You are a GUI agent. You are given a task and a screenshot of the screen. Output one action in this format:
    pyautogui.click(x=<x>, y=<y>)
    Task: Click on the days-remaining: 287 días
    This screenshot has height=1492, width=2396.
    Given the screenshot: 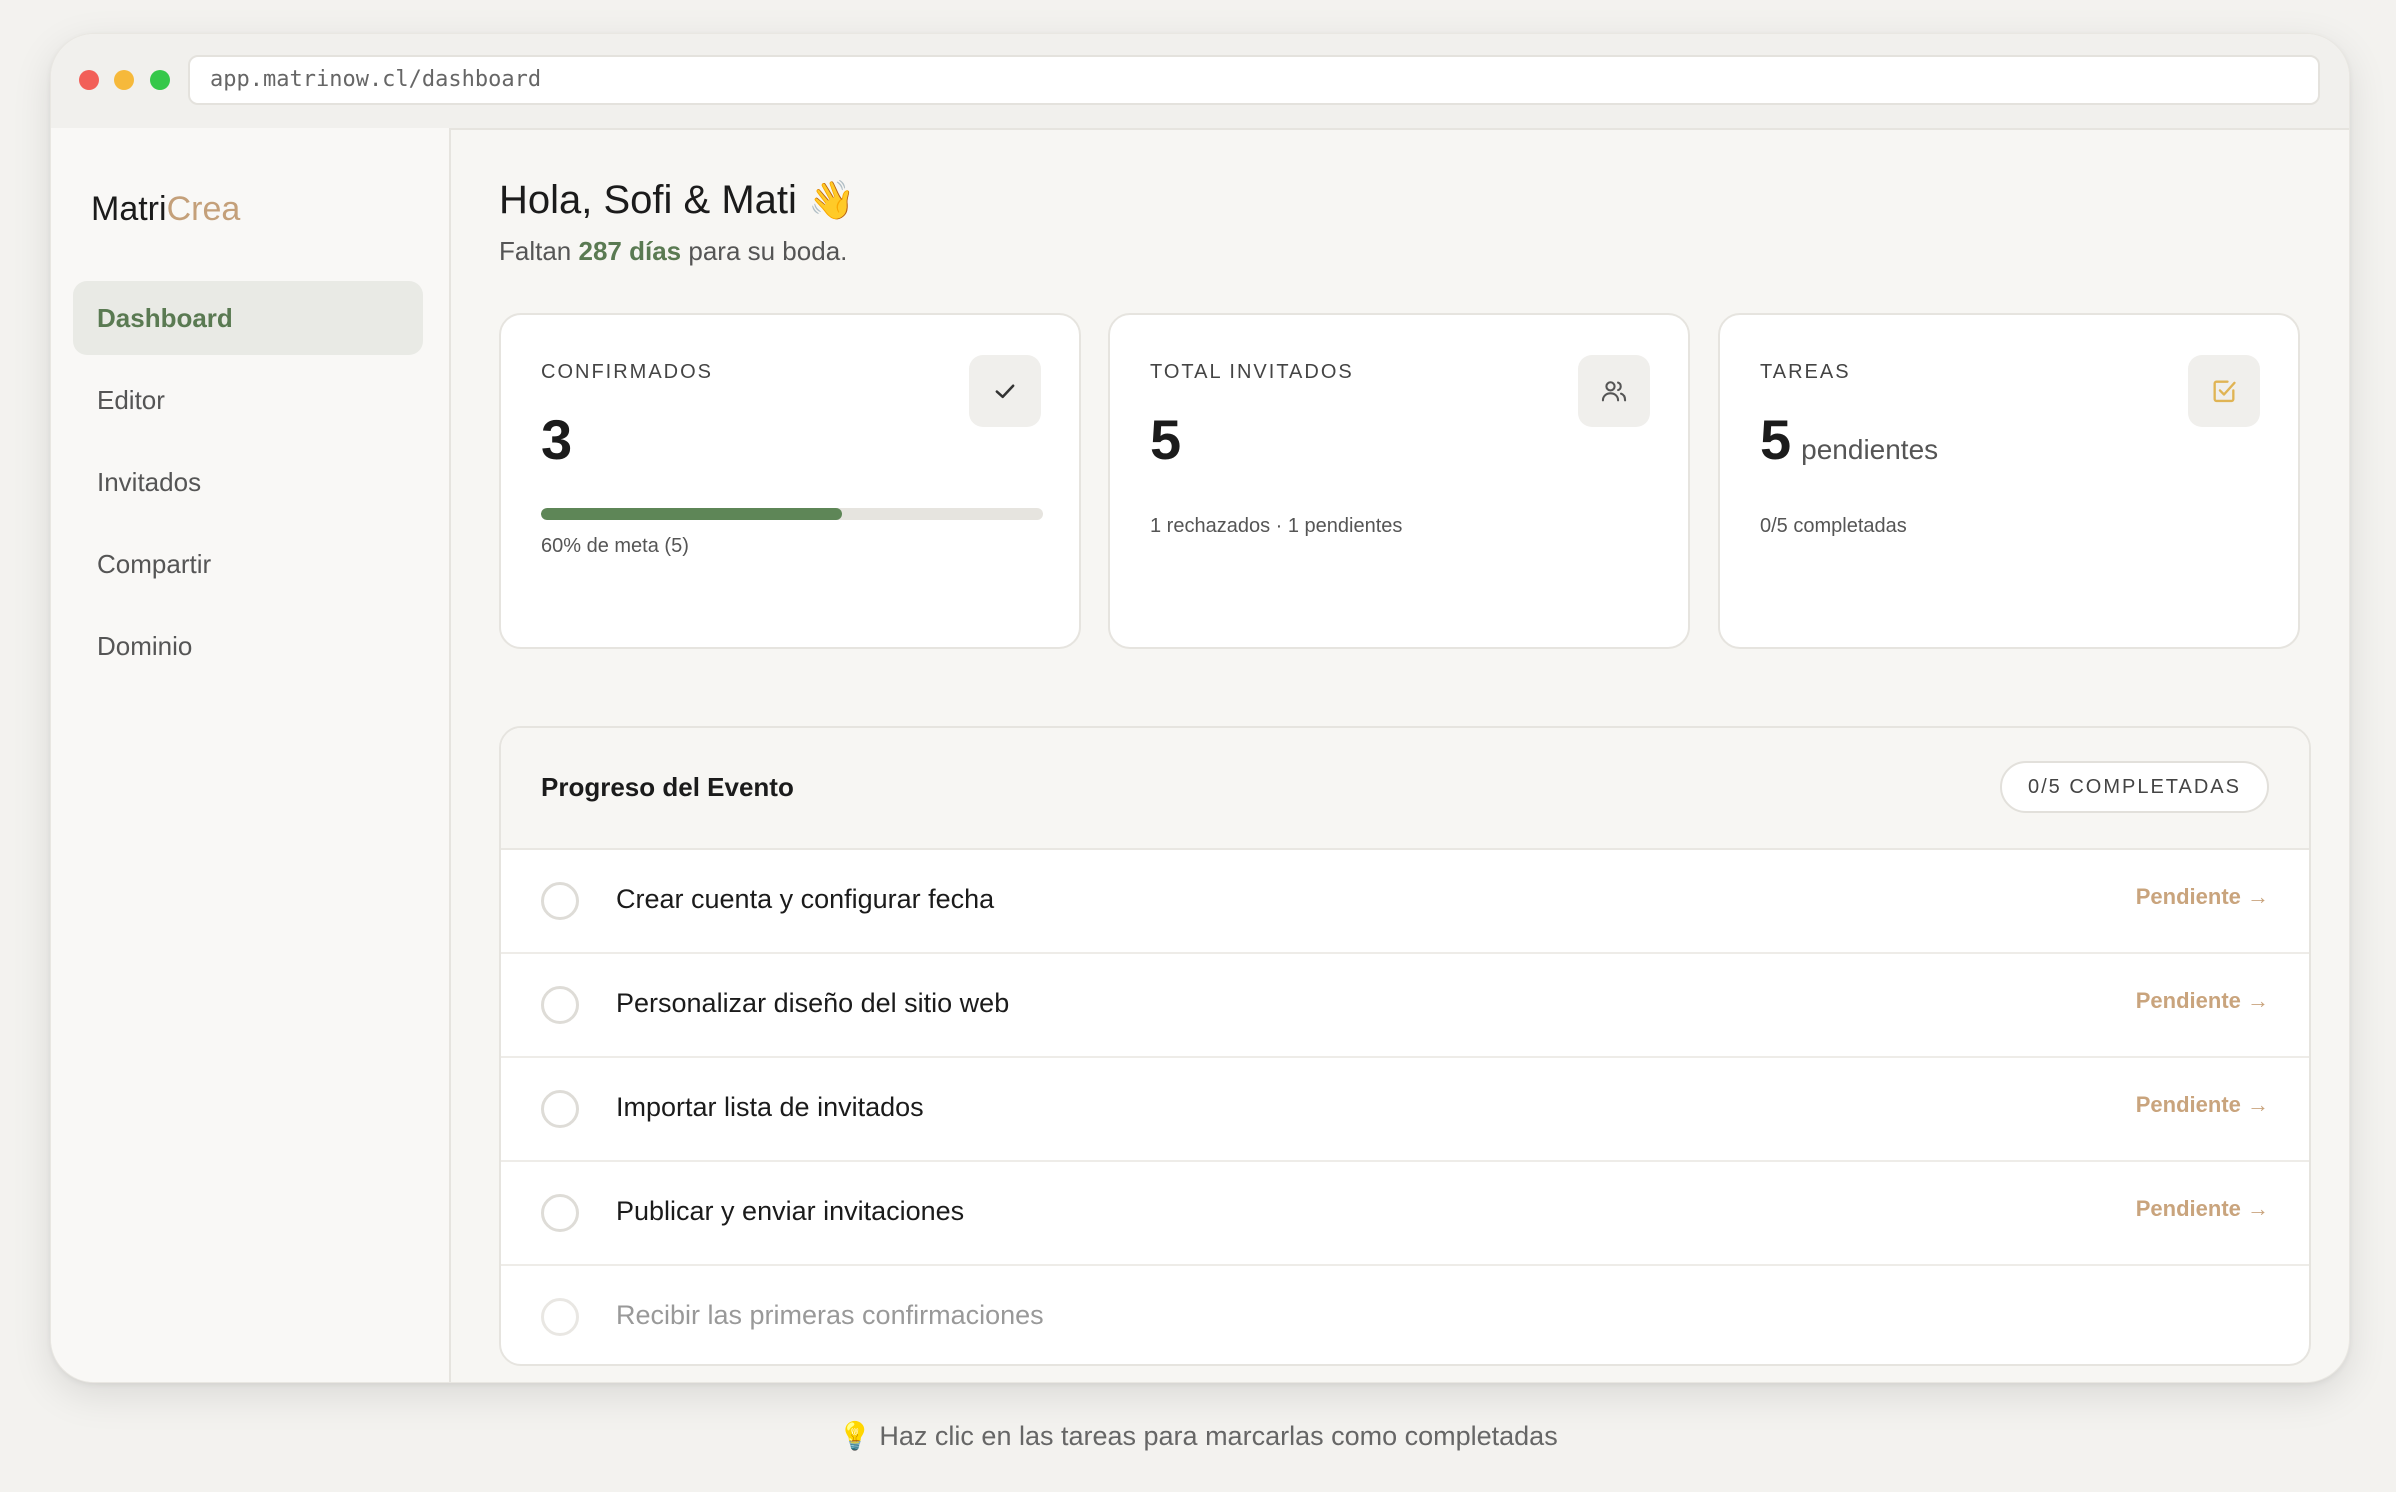 What is the action you would take?
    pyautogui.click(x=630, y=251)
    